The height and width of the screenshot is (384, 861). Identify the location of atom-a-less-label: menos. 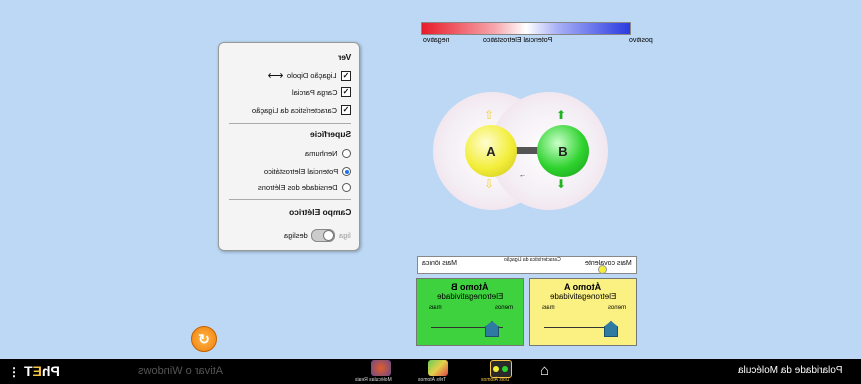
(616, 308).